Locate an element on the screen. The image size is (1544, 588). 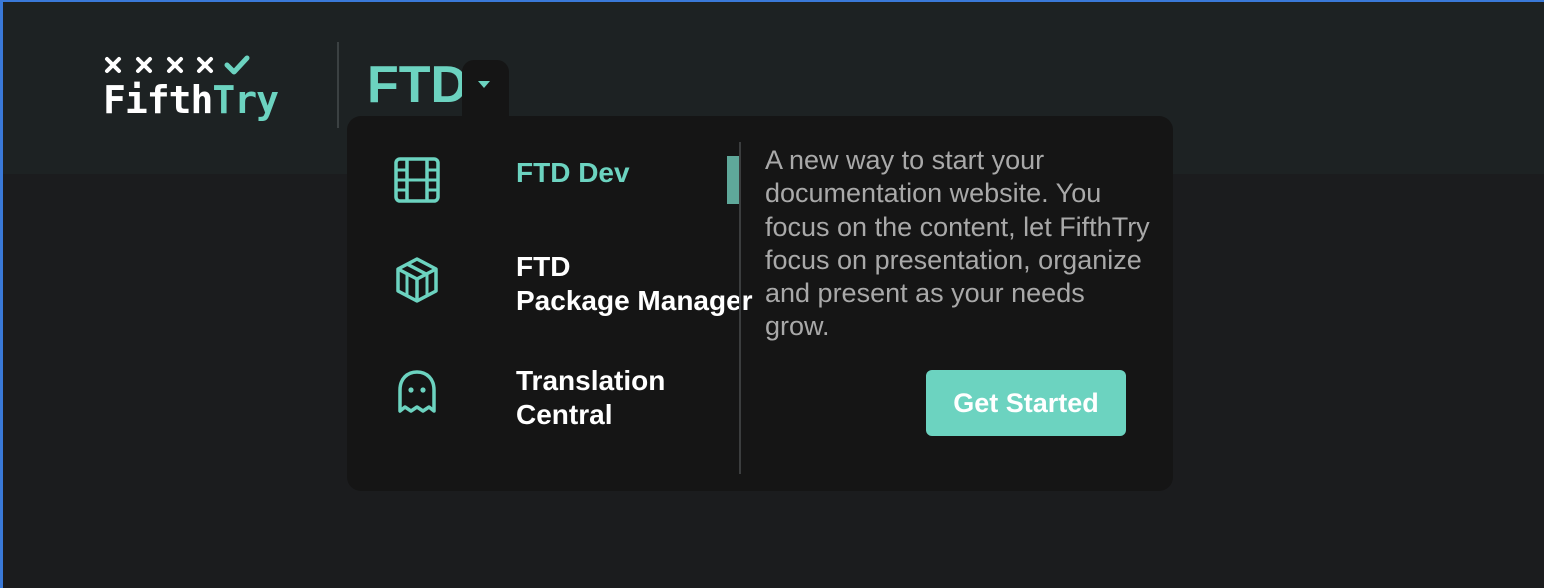
header-divider is located at coordinates (338, 85).